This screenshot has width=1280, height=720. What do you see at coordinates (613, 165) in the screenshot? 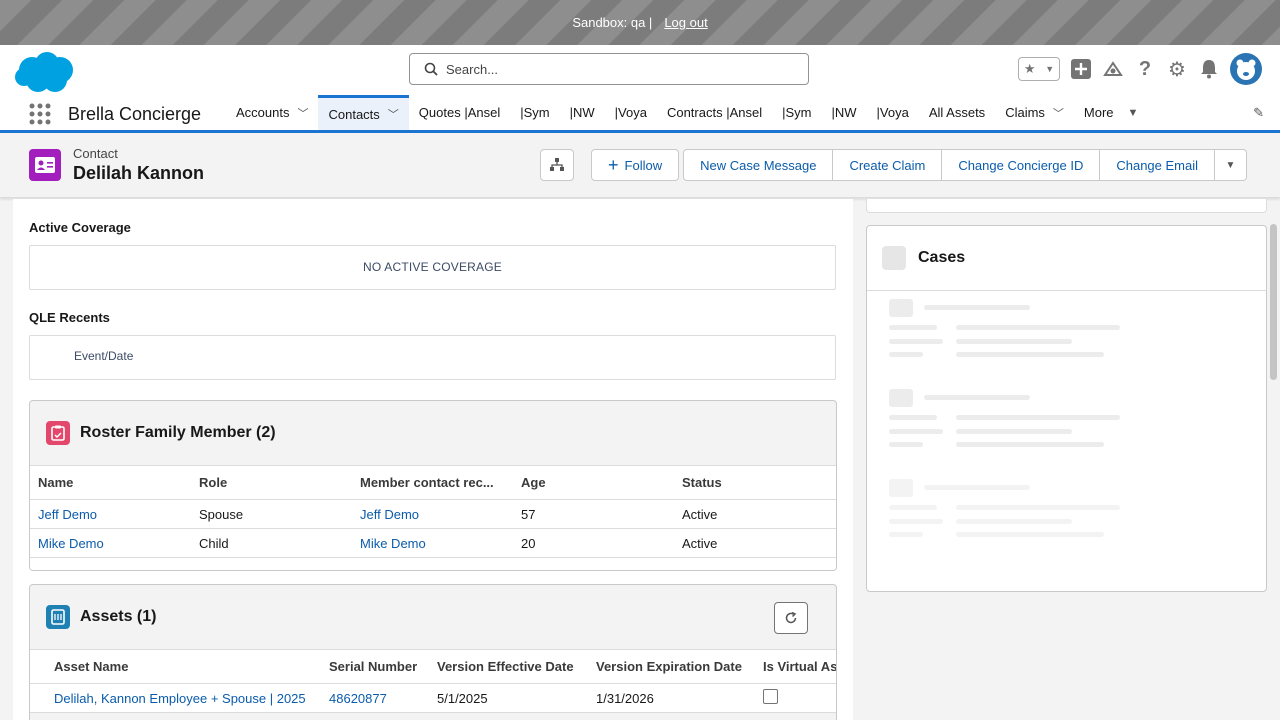
I see `plus-icon: +` at bounding box center [613, 165].